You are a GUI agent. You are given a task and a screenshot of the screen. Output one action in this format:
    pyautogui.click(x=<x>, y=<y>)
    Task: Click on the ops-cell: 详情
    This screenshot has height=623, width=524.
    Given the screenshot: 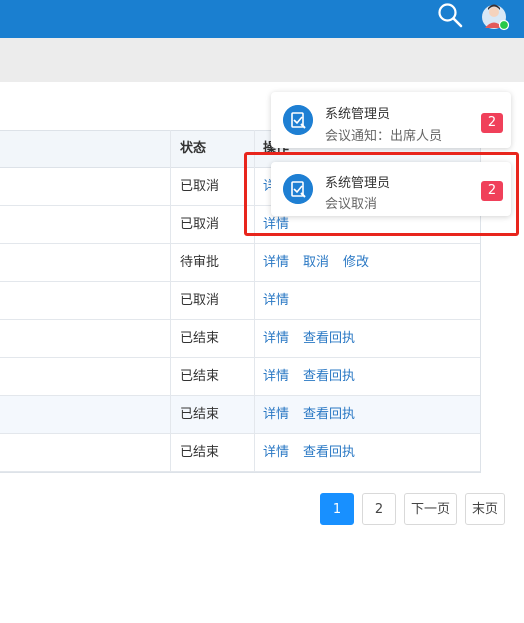 What is the action you would take?
    pyautogui.click(x=283, y=301)
    